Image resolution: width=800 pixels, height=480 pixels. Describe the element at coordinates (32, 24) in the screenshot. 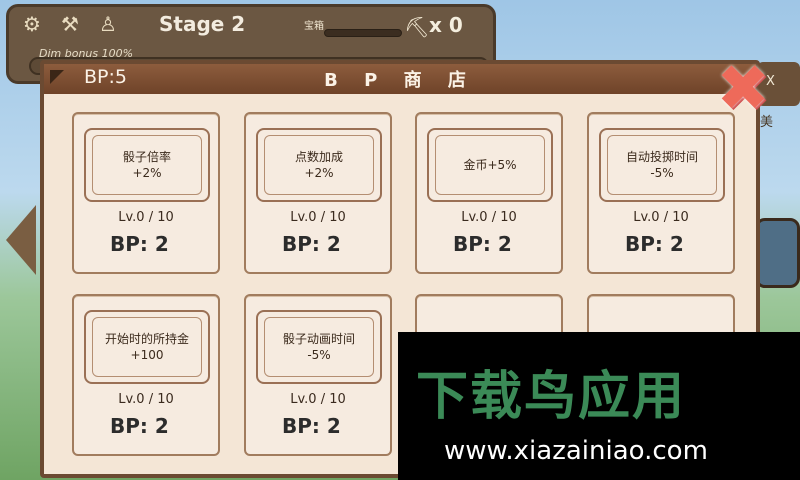

I see `gear-icon: ⚙` at that location.